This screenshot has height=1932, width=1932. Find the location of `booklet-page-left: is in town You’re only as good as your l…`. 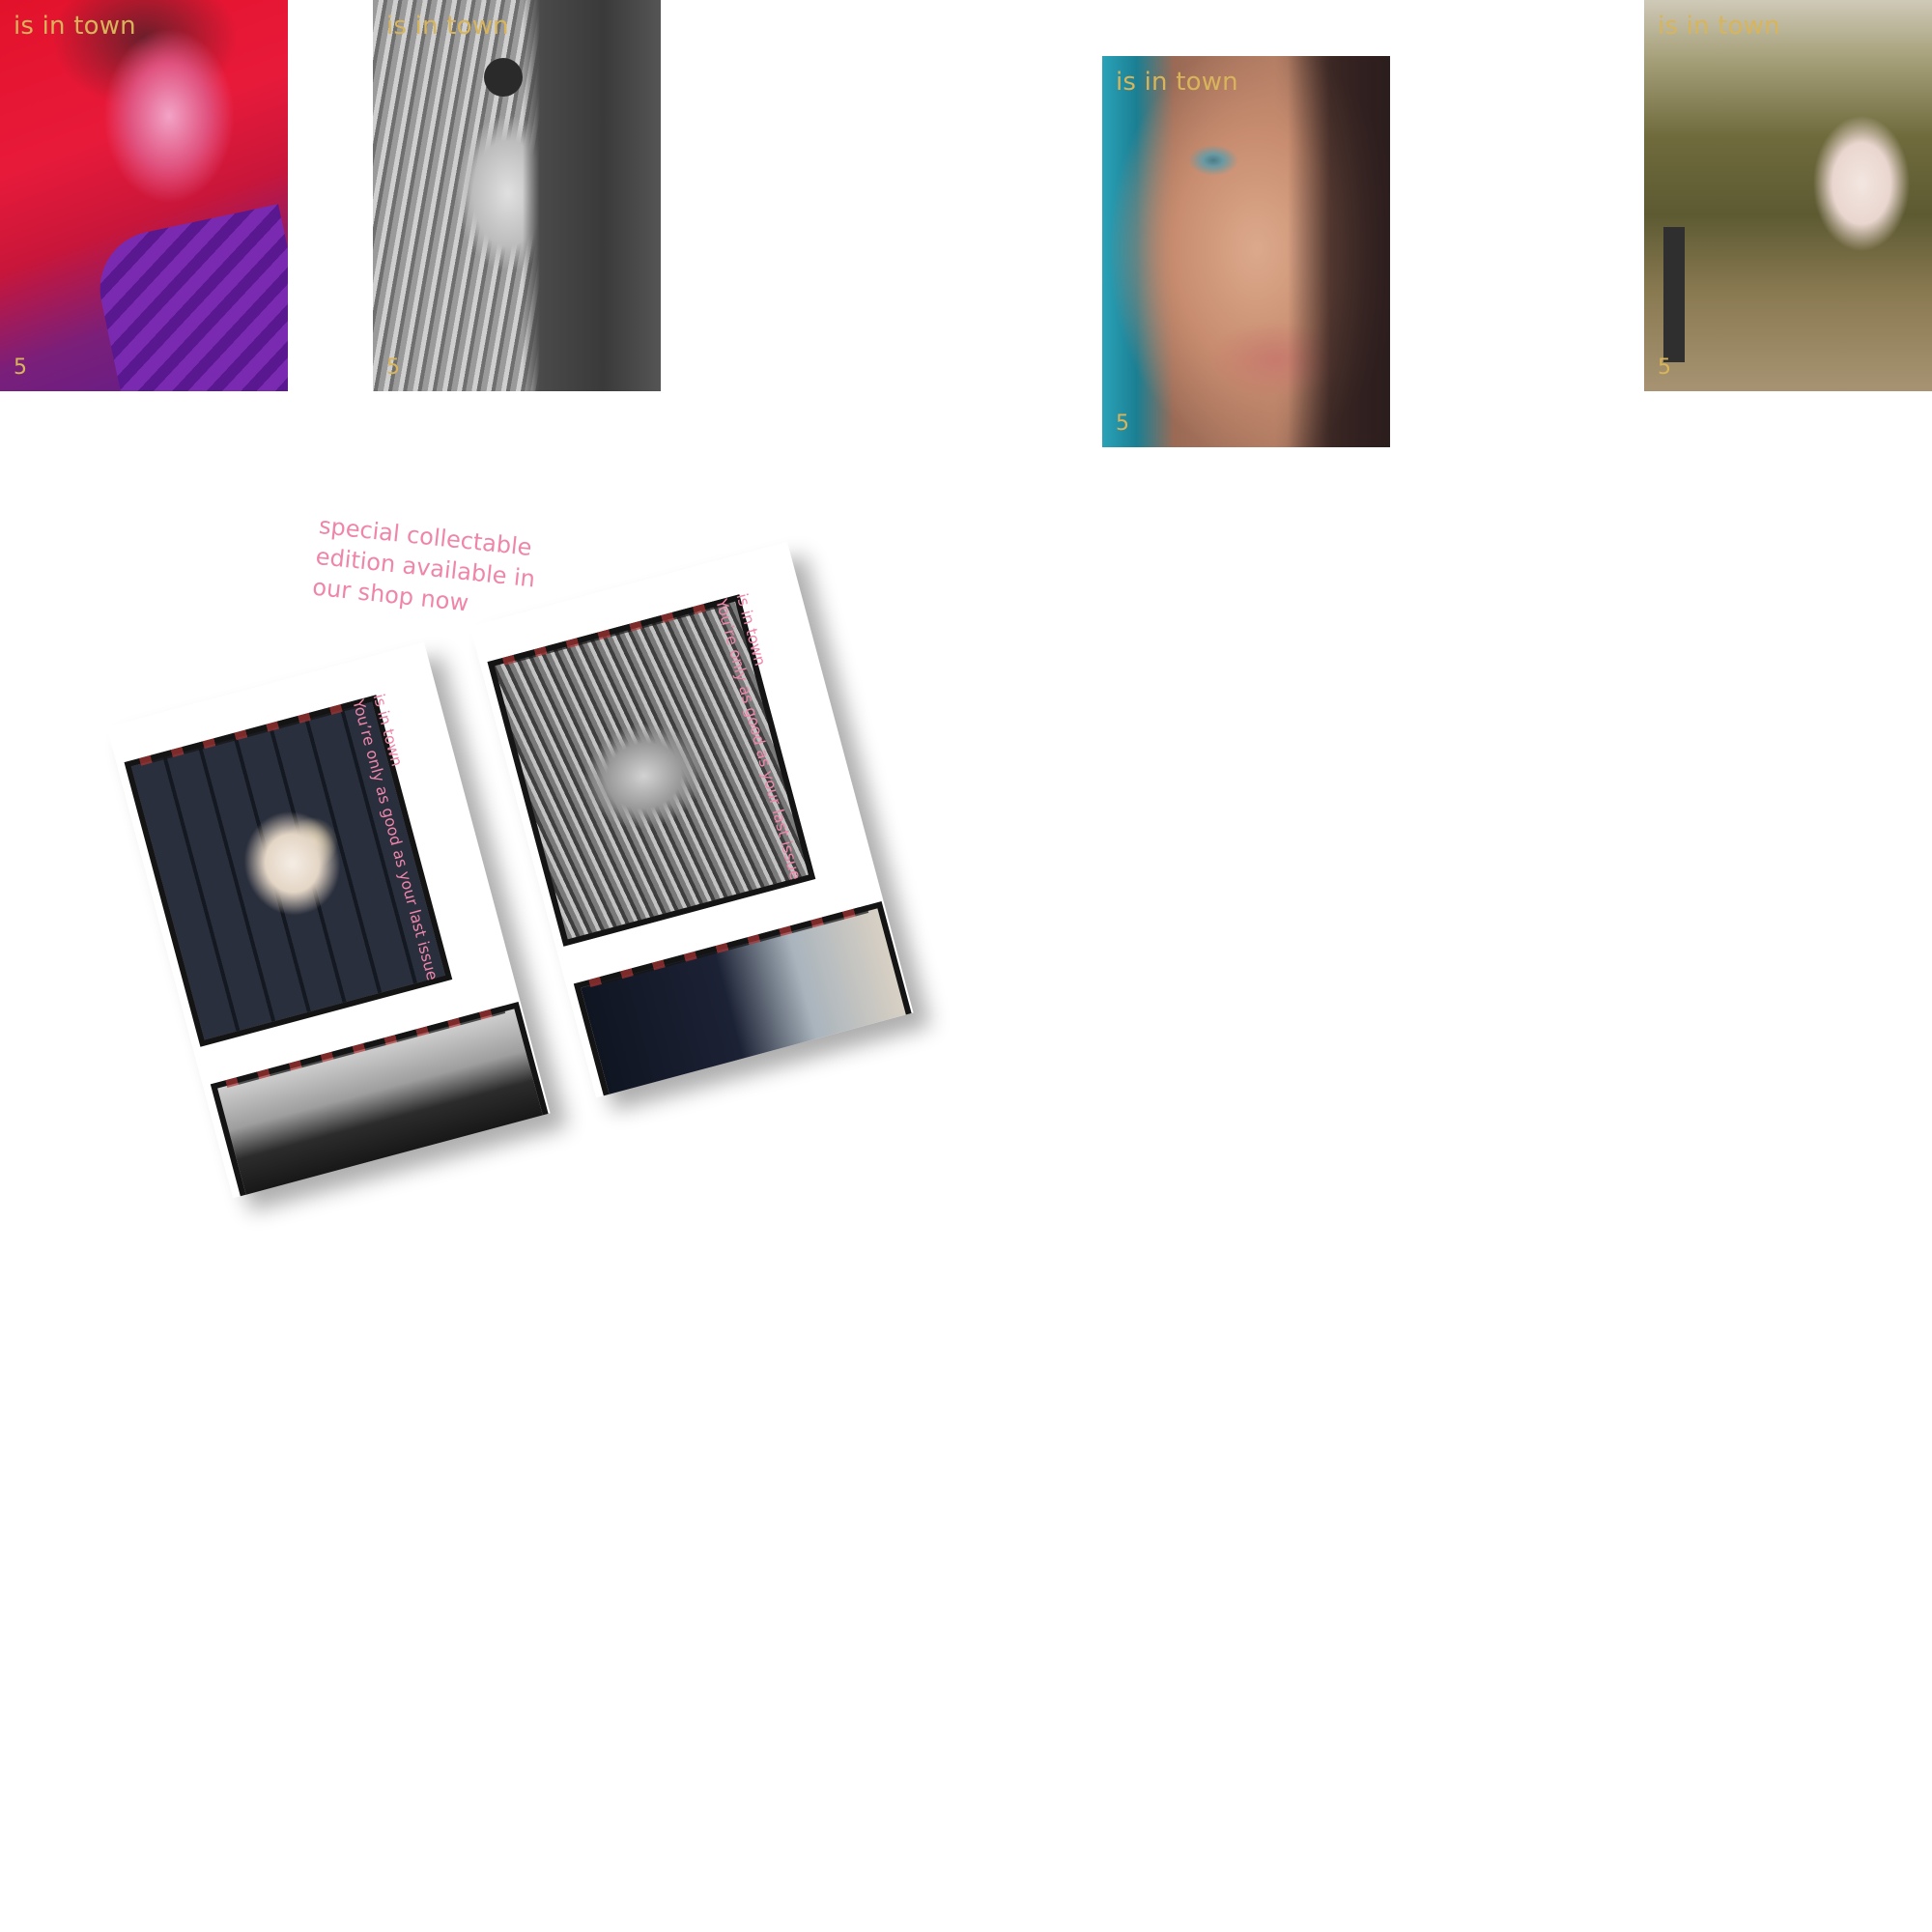

booklet-page-left: is in town You’re only as good as your l… is located at coordinates (328, 920).